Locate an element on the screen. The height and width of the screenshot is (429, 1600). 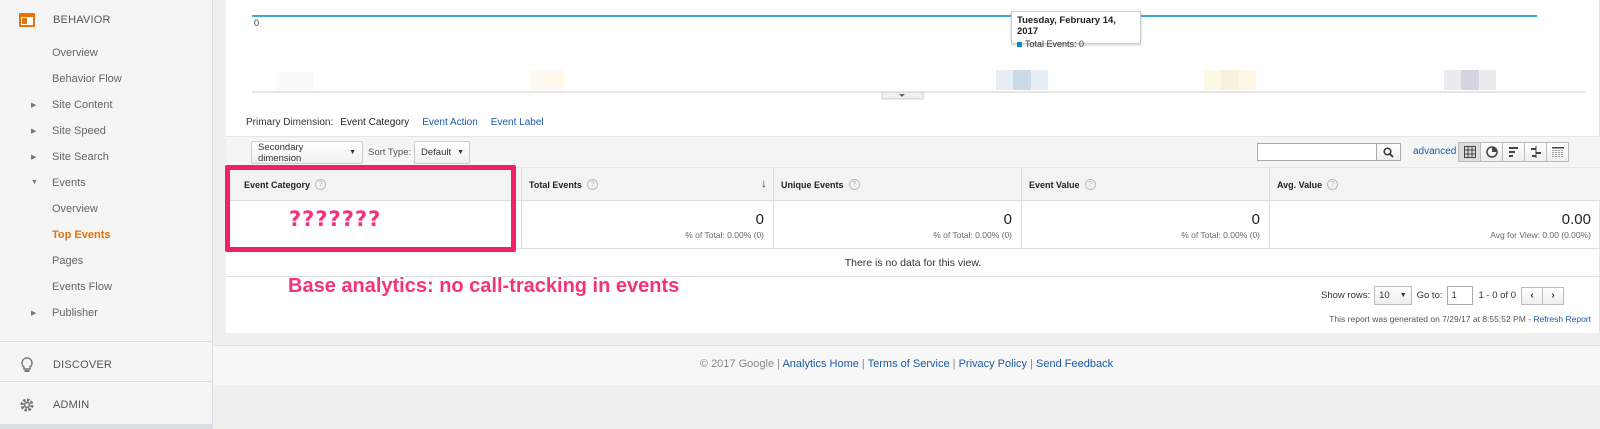
sidebar-item-site-speed: Site Speed is located at coordinates (79, 131).